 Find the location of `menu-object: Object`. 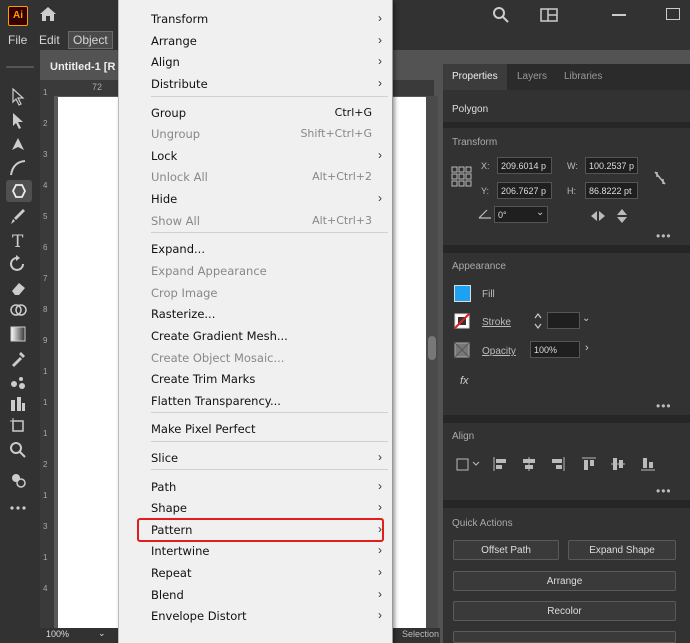

menu-object: Object is located at coordinates (90, 40).